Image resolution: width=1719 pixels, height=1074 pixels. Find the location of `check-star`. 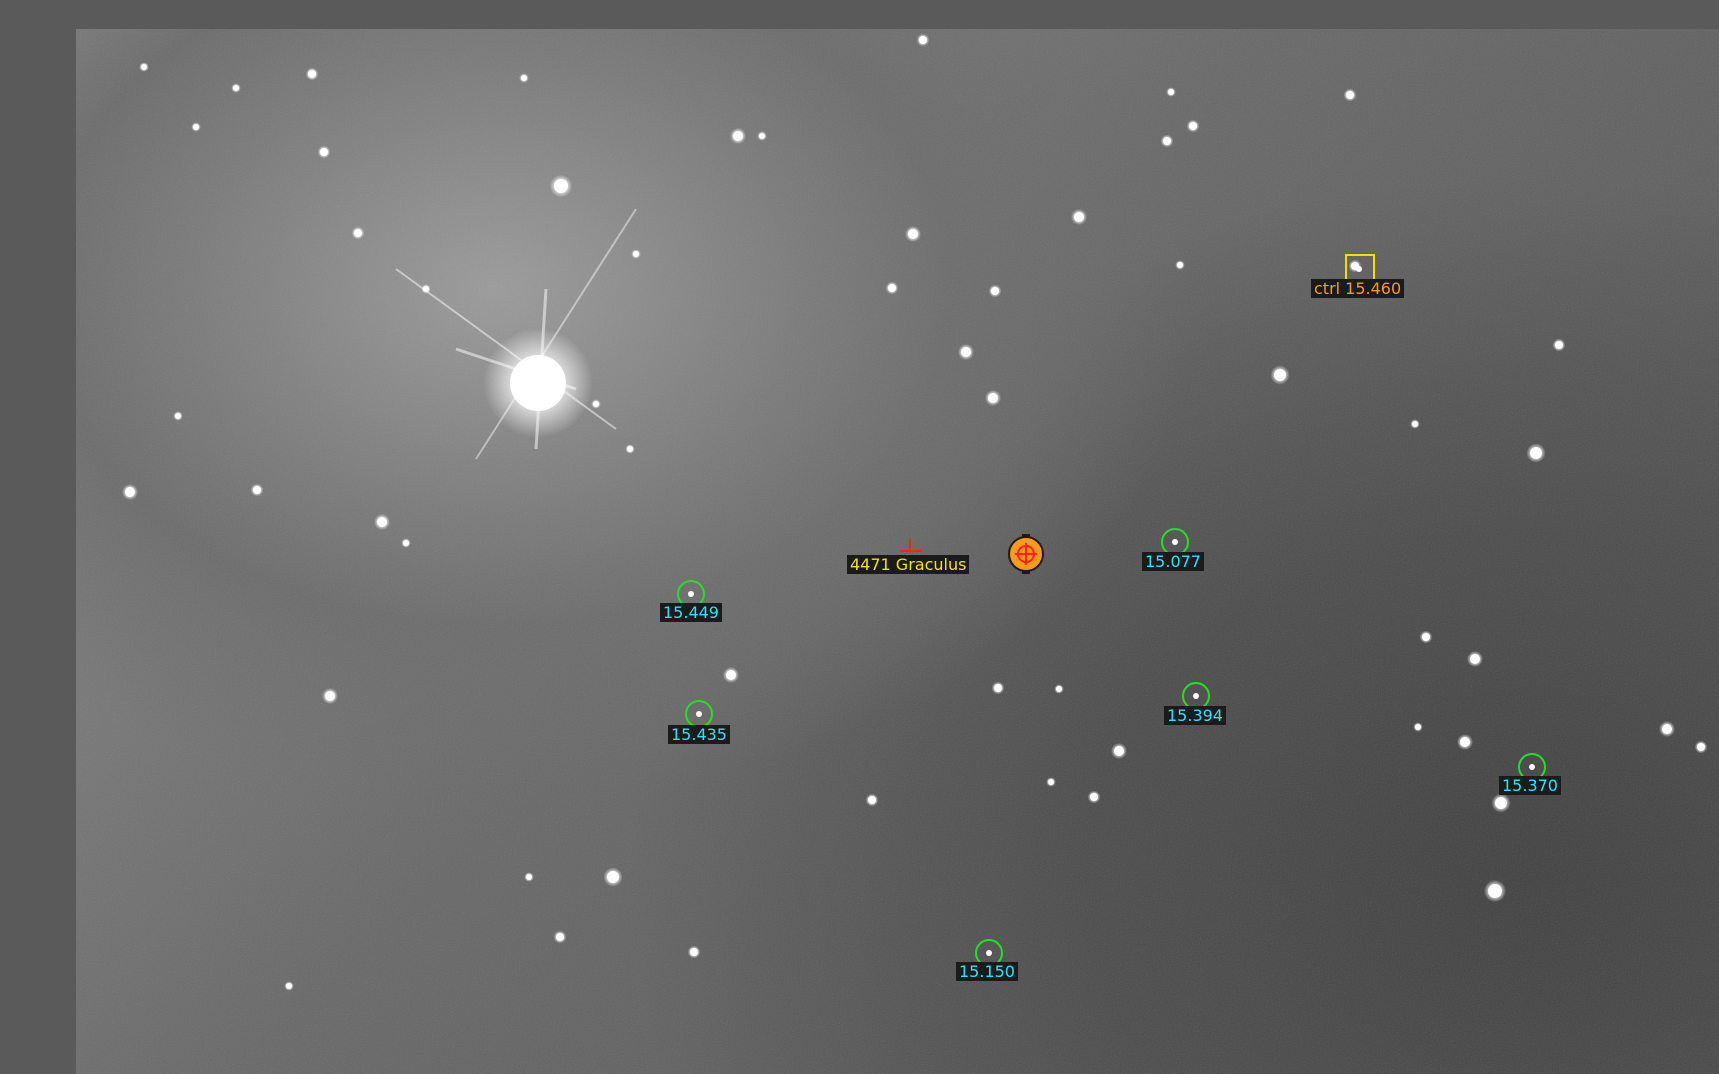

check-star is located at coordinates (1359, 269).